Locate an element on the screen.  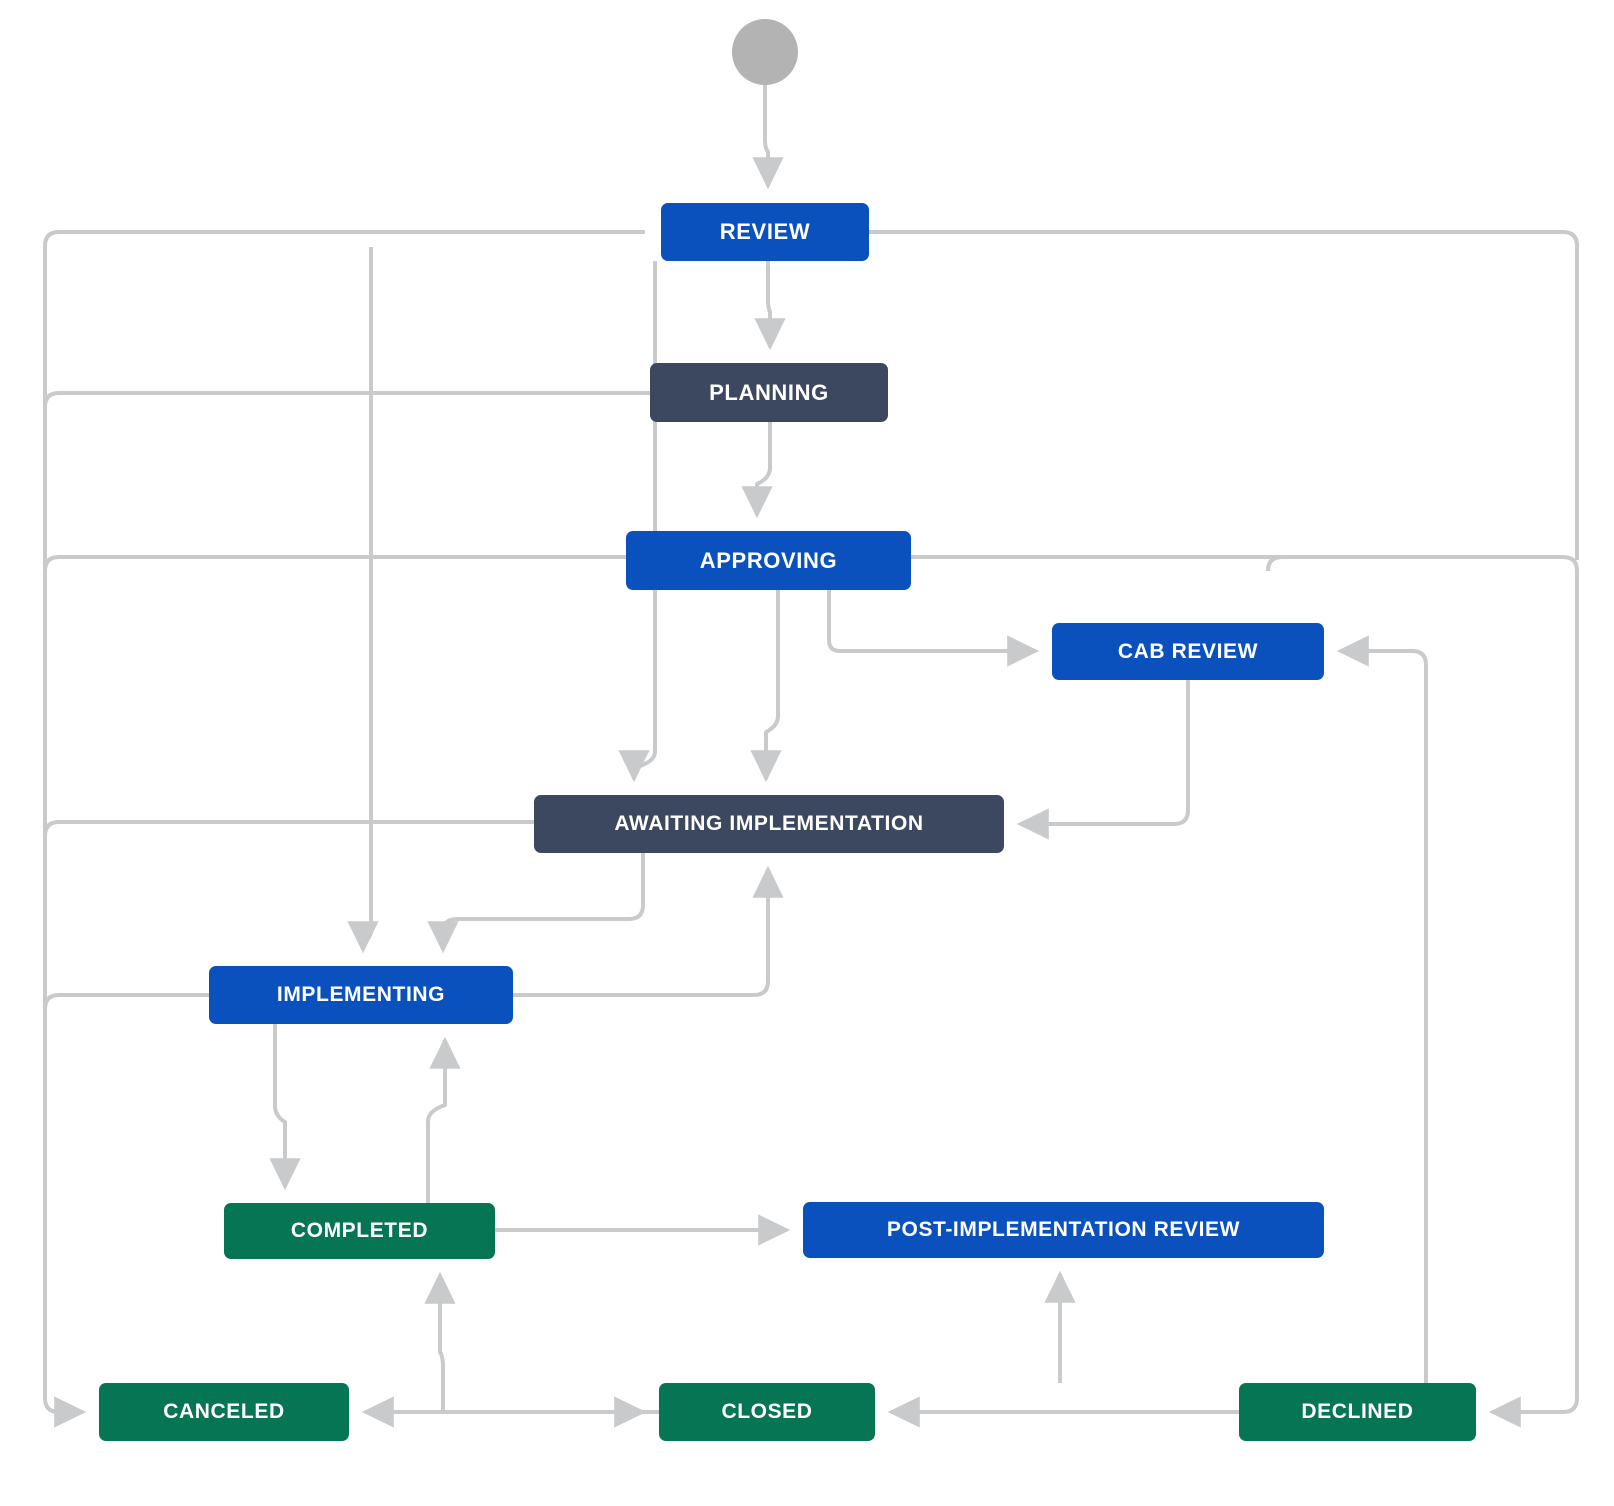
node-canceled: CANCELED is located at coordinates (224, 1412).